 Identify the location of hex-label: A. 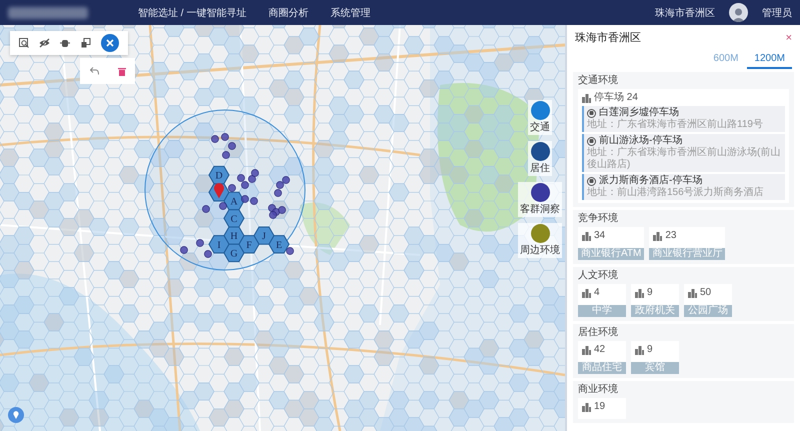
(234, 202).